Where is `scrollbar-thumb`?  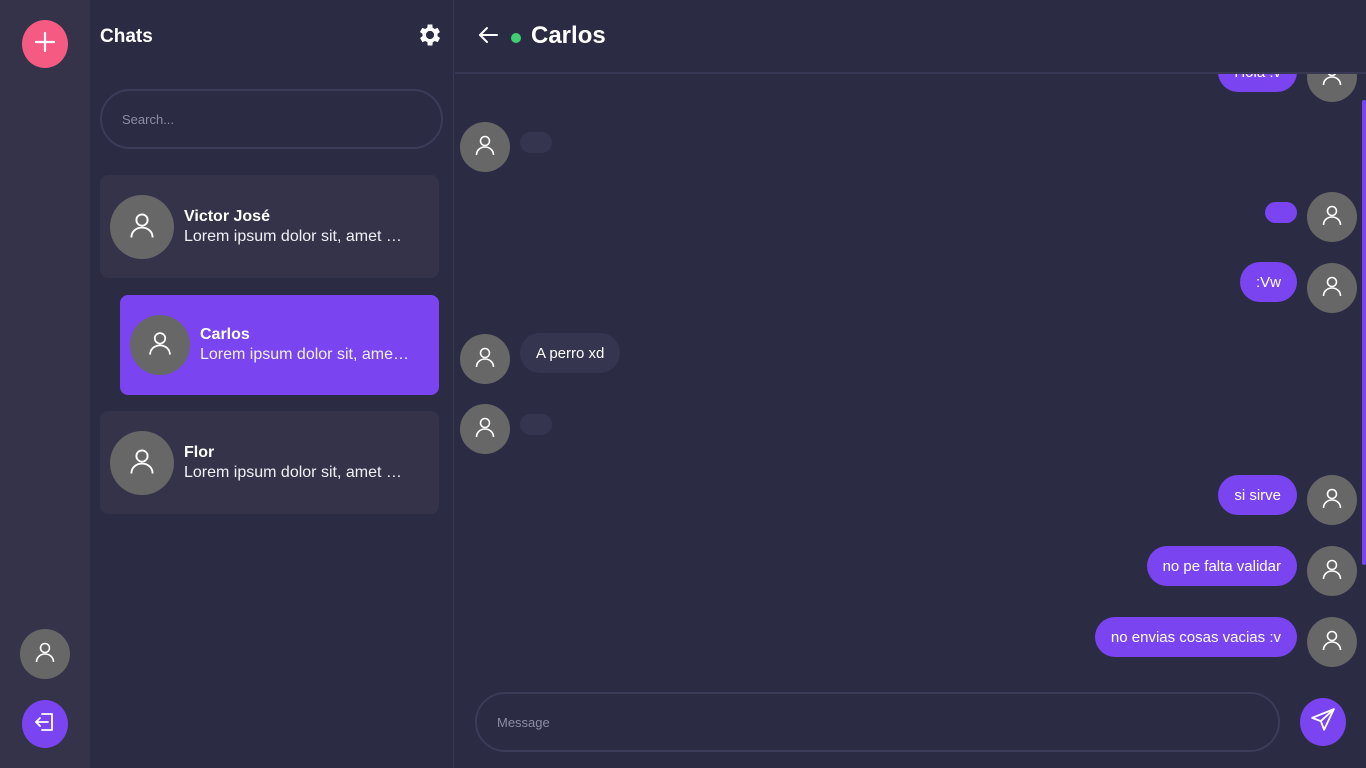 scrollbar-thumb is located at coordinates (1364, 332).